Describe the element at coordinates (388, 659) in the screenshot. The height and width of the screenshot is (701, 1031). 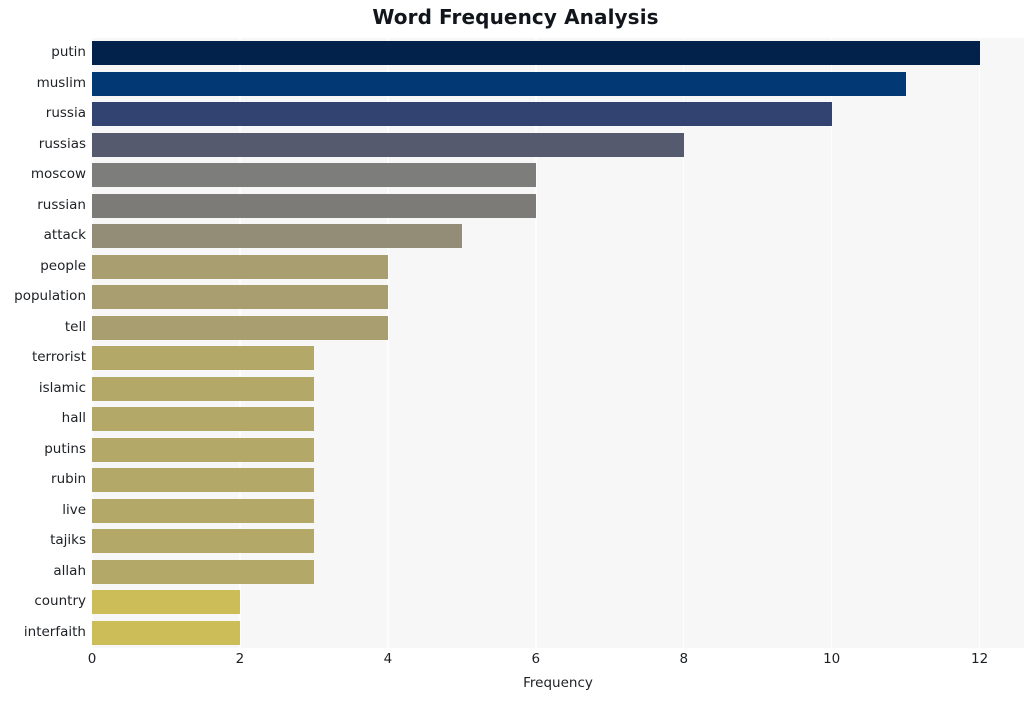
I see `x-tick-label-4: 4` at that location.